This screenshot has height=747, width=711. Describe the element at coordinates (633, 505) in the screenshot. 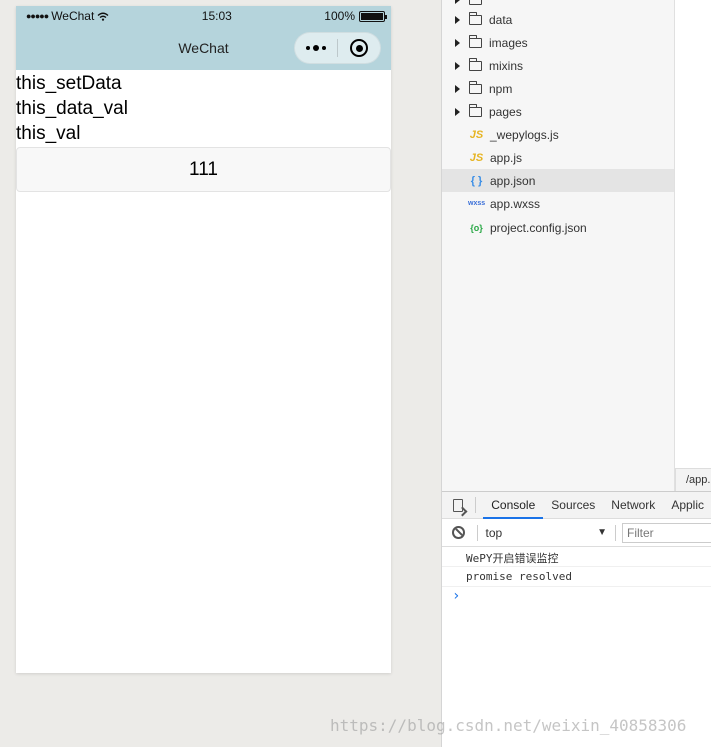

I see `tab-network: Network` at that location.